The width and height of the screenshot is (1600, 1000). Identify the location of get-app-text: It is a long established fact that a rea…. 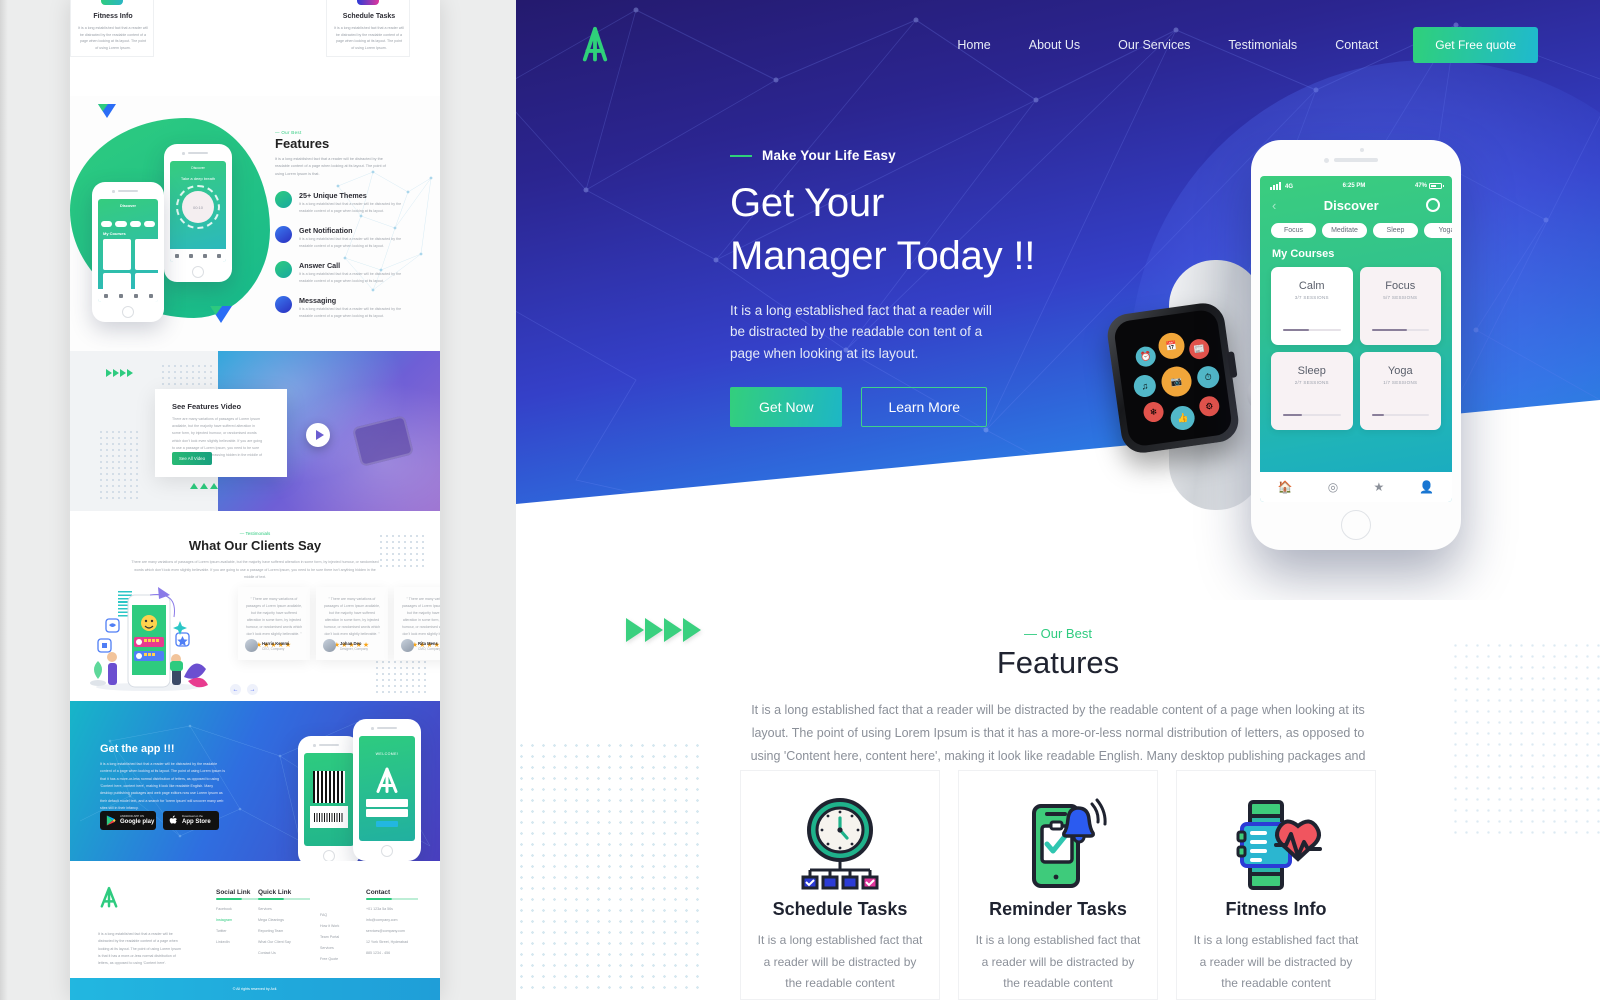
(162, 786).